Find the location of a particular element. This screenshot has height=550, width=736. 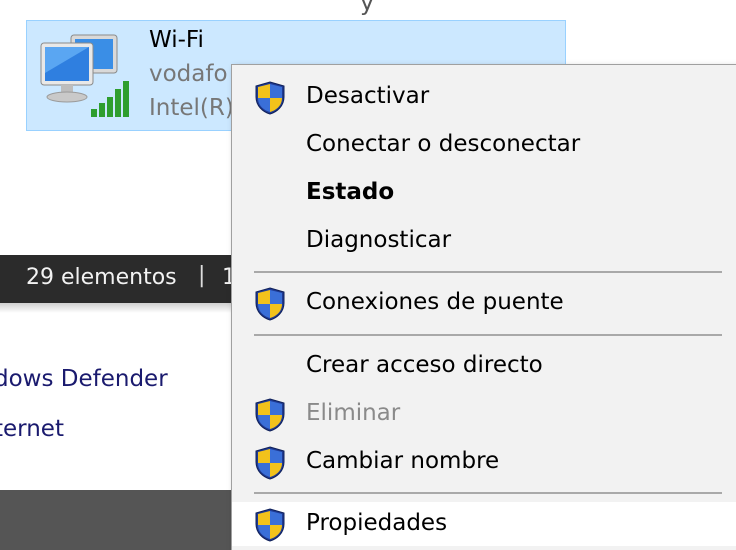

menu-item-label: Desactivar is located at coordinates (368, 96).